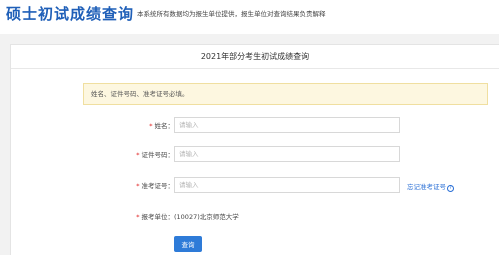 The image size is (499, 255). What do you see at coordinates (285, 94) in the screenshot?
I see `required-notice: 姓名、证件号码、准考证号必填。` at bounding box center [285, 94].